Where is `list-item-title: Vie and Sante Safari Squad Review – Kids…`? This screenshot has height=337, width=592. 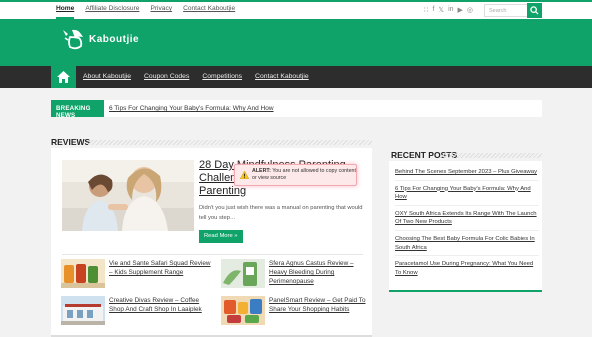 list-item-title: Vie and Sante Safari Squad Review – Kids… is located at coordinates (161, 268).